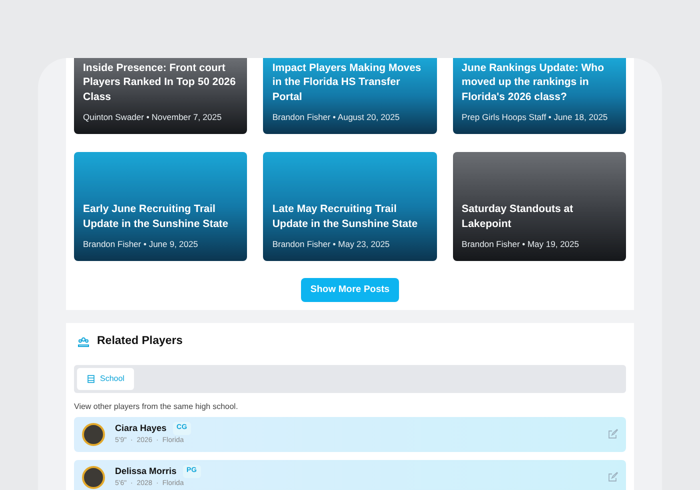 The width and height of the screenshot is (700, 490). Describe the element at coordinates (156, 406) in the screenshot. I see `description-text: View other players from the same high school.` at that location.